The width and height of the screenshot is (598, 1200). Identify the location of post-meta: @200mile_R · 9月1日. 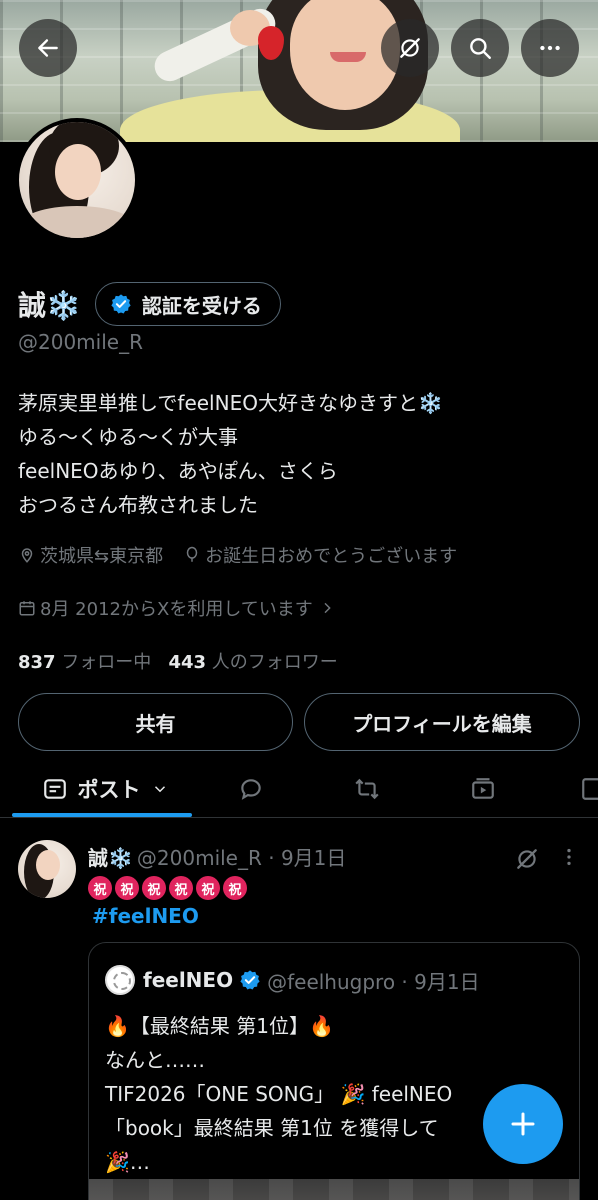
(241, 858).